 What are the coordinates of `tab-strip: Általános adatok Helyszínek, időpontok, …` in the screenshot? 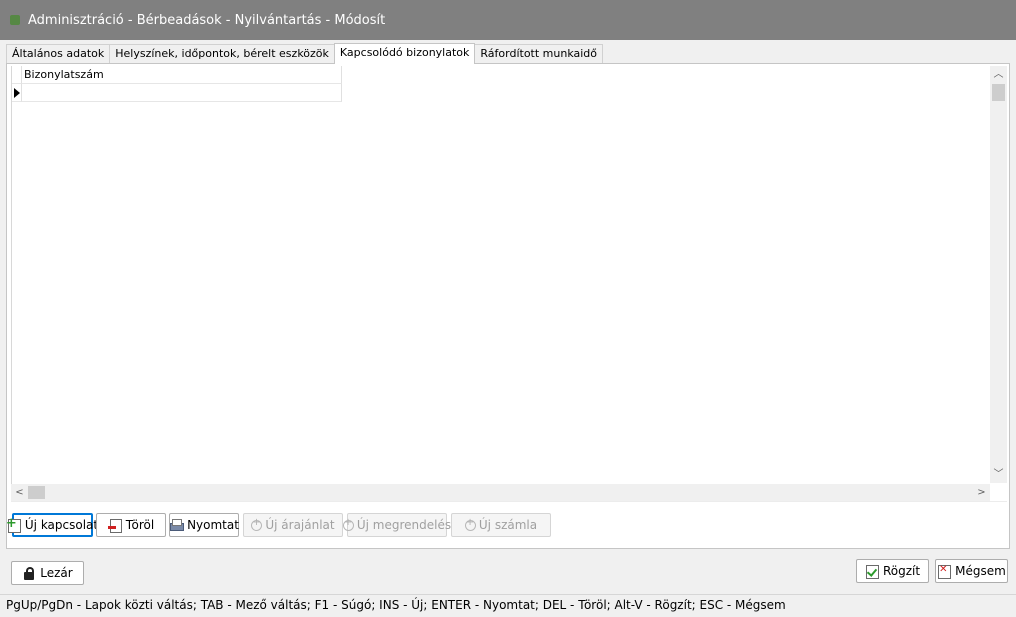 It's located at (305, 53).